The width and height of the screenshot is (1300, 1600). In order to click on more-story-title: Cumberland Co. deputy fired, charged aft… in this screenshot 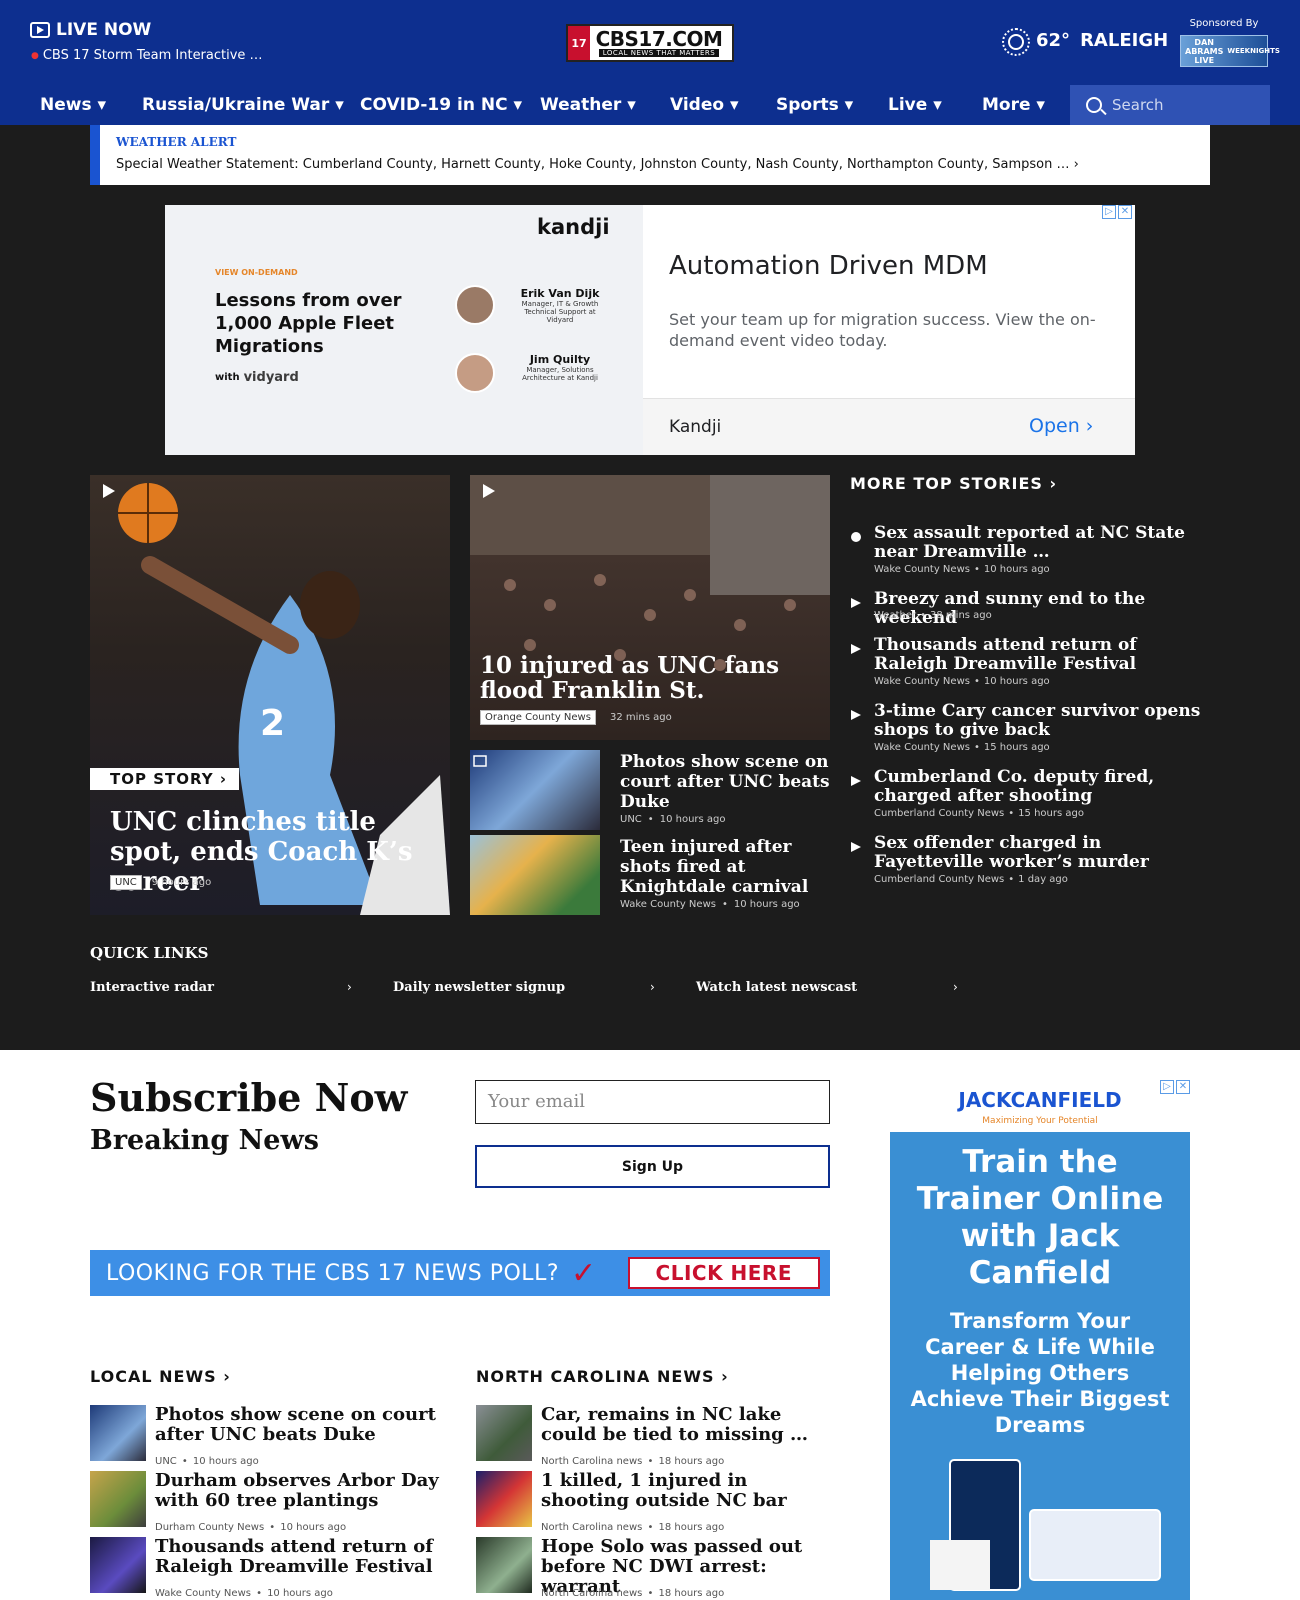, I will do `click(1042, 787)`.